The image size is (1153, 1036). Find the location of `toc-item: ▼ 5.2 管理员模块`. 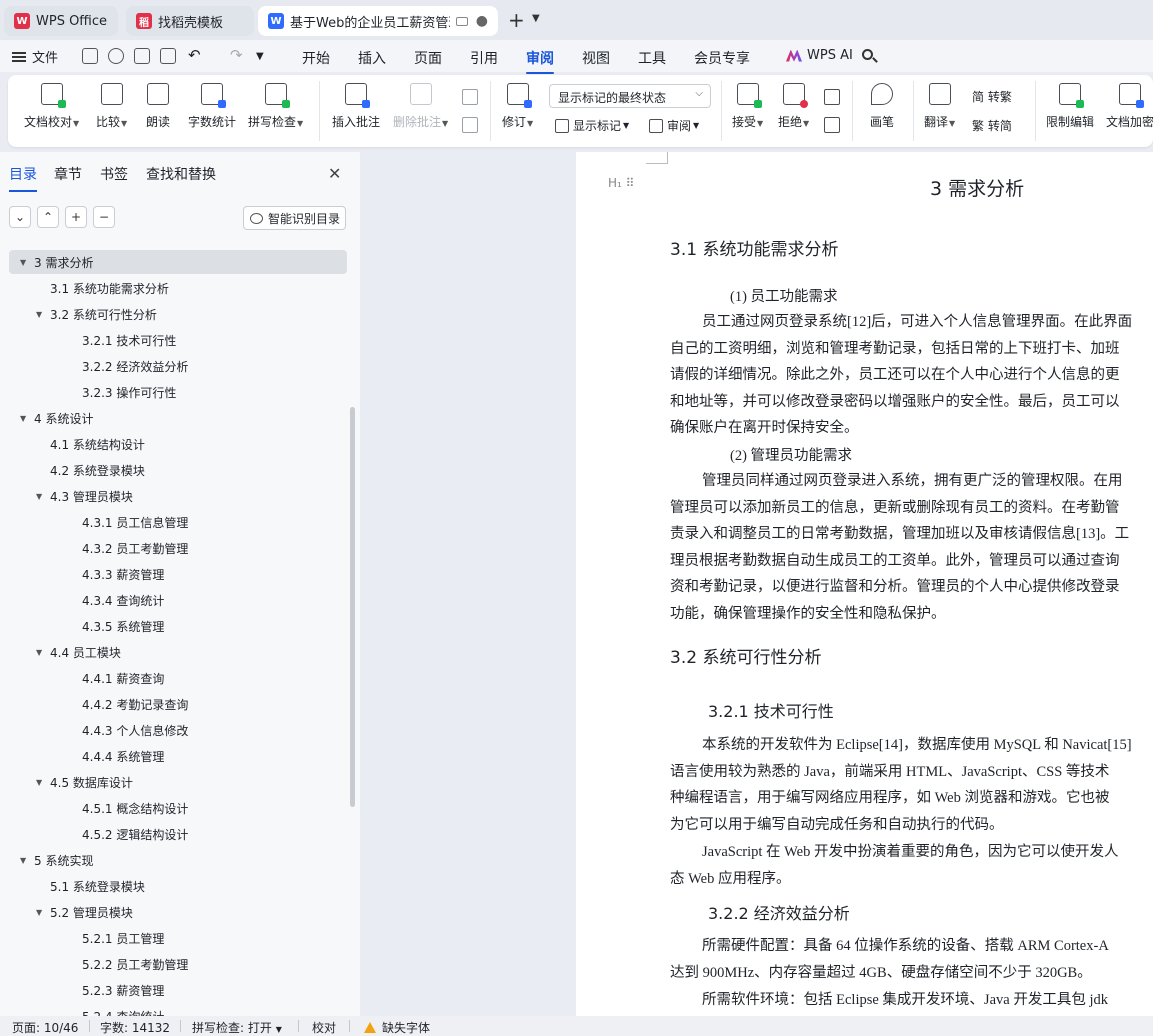

toc-item: ▼ 5.2 管理员模块 is located at coordinates (170, 912).